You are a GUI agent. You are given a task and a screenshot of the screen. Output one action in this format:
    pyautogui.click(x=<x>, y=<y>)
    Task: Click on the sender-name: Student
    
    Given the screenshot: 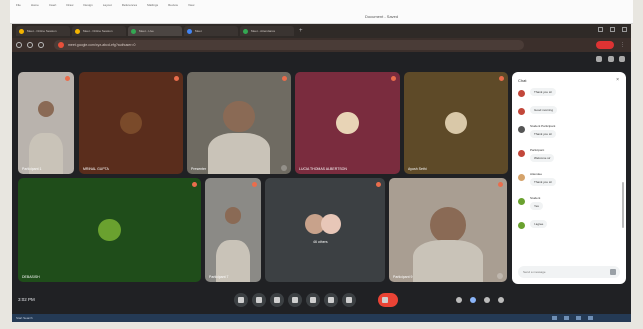 What is the action you would take?
    pyautogui.click(x=535, y=198)
    